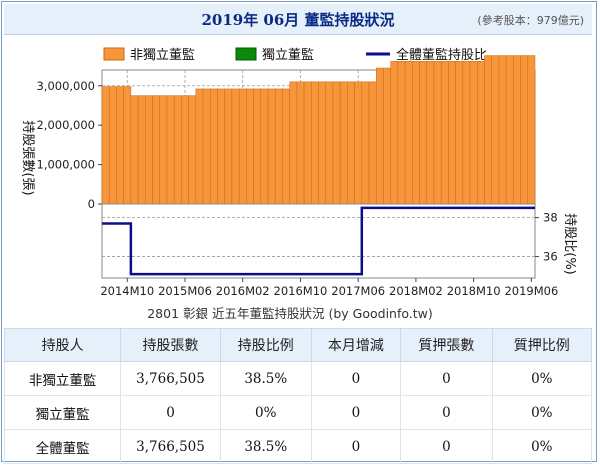 This screenshot has height=465, width=600. What do you see at coordinates (185, 291) in the screenshot?
I see `x-tick-label: 2015M06` at bounding box center [185, 291].